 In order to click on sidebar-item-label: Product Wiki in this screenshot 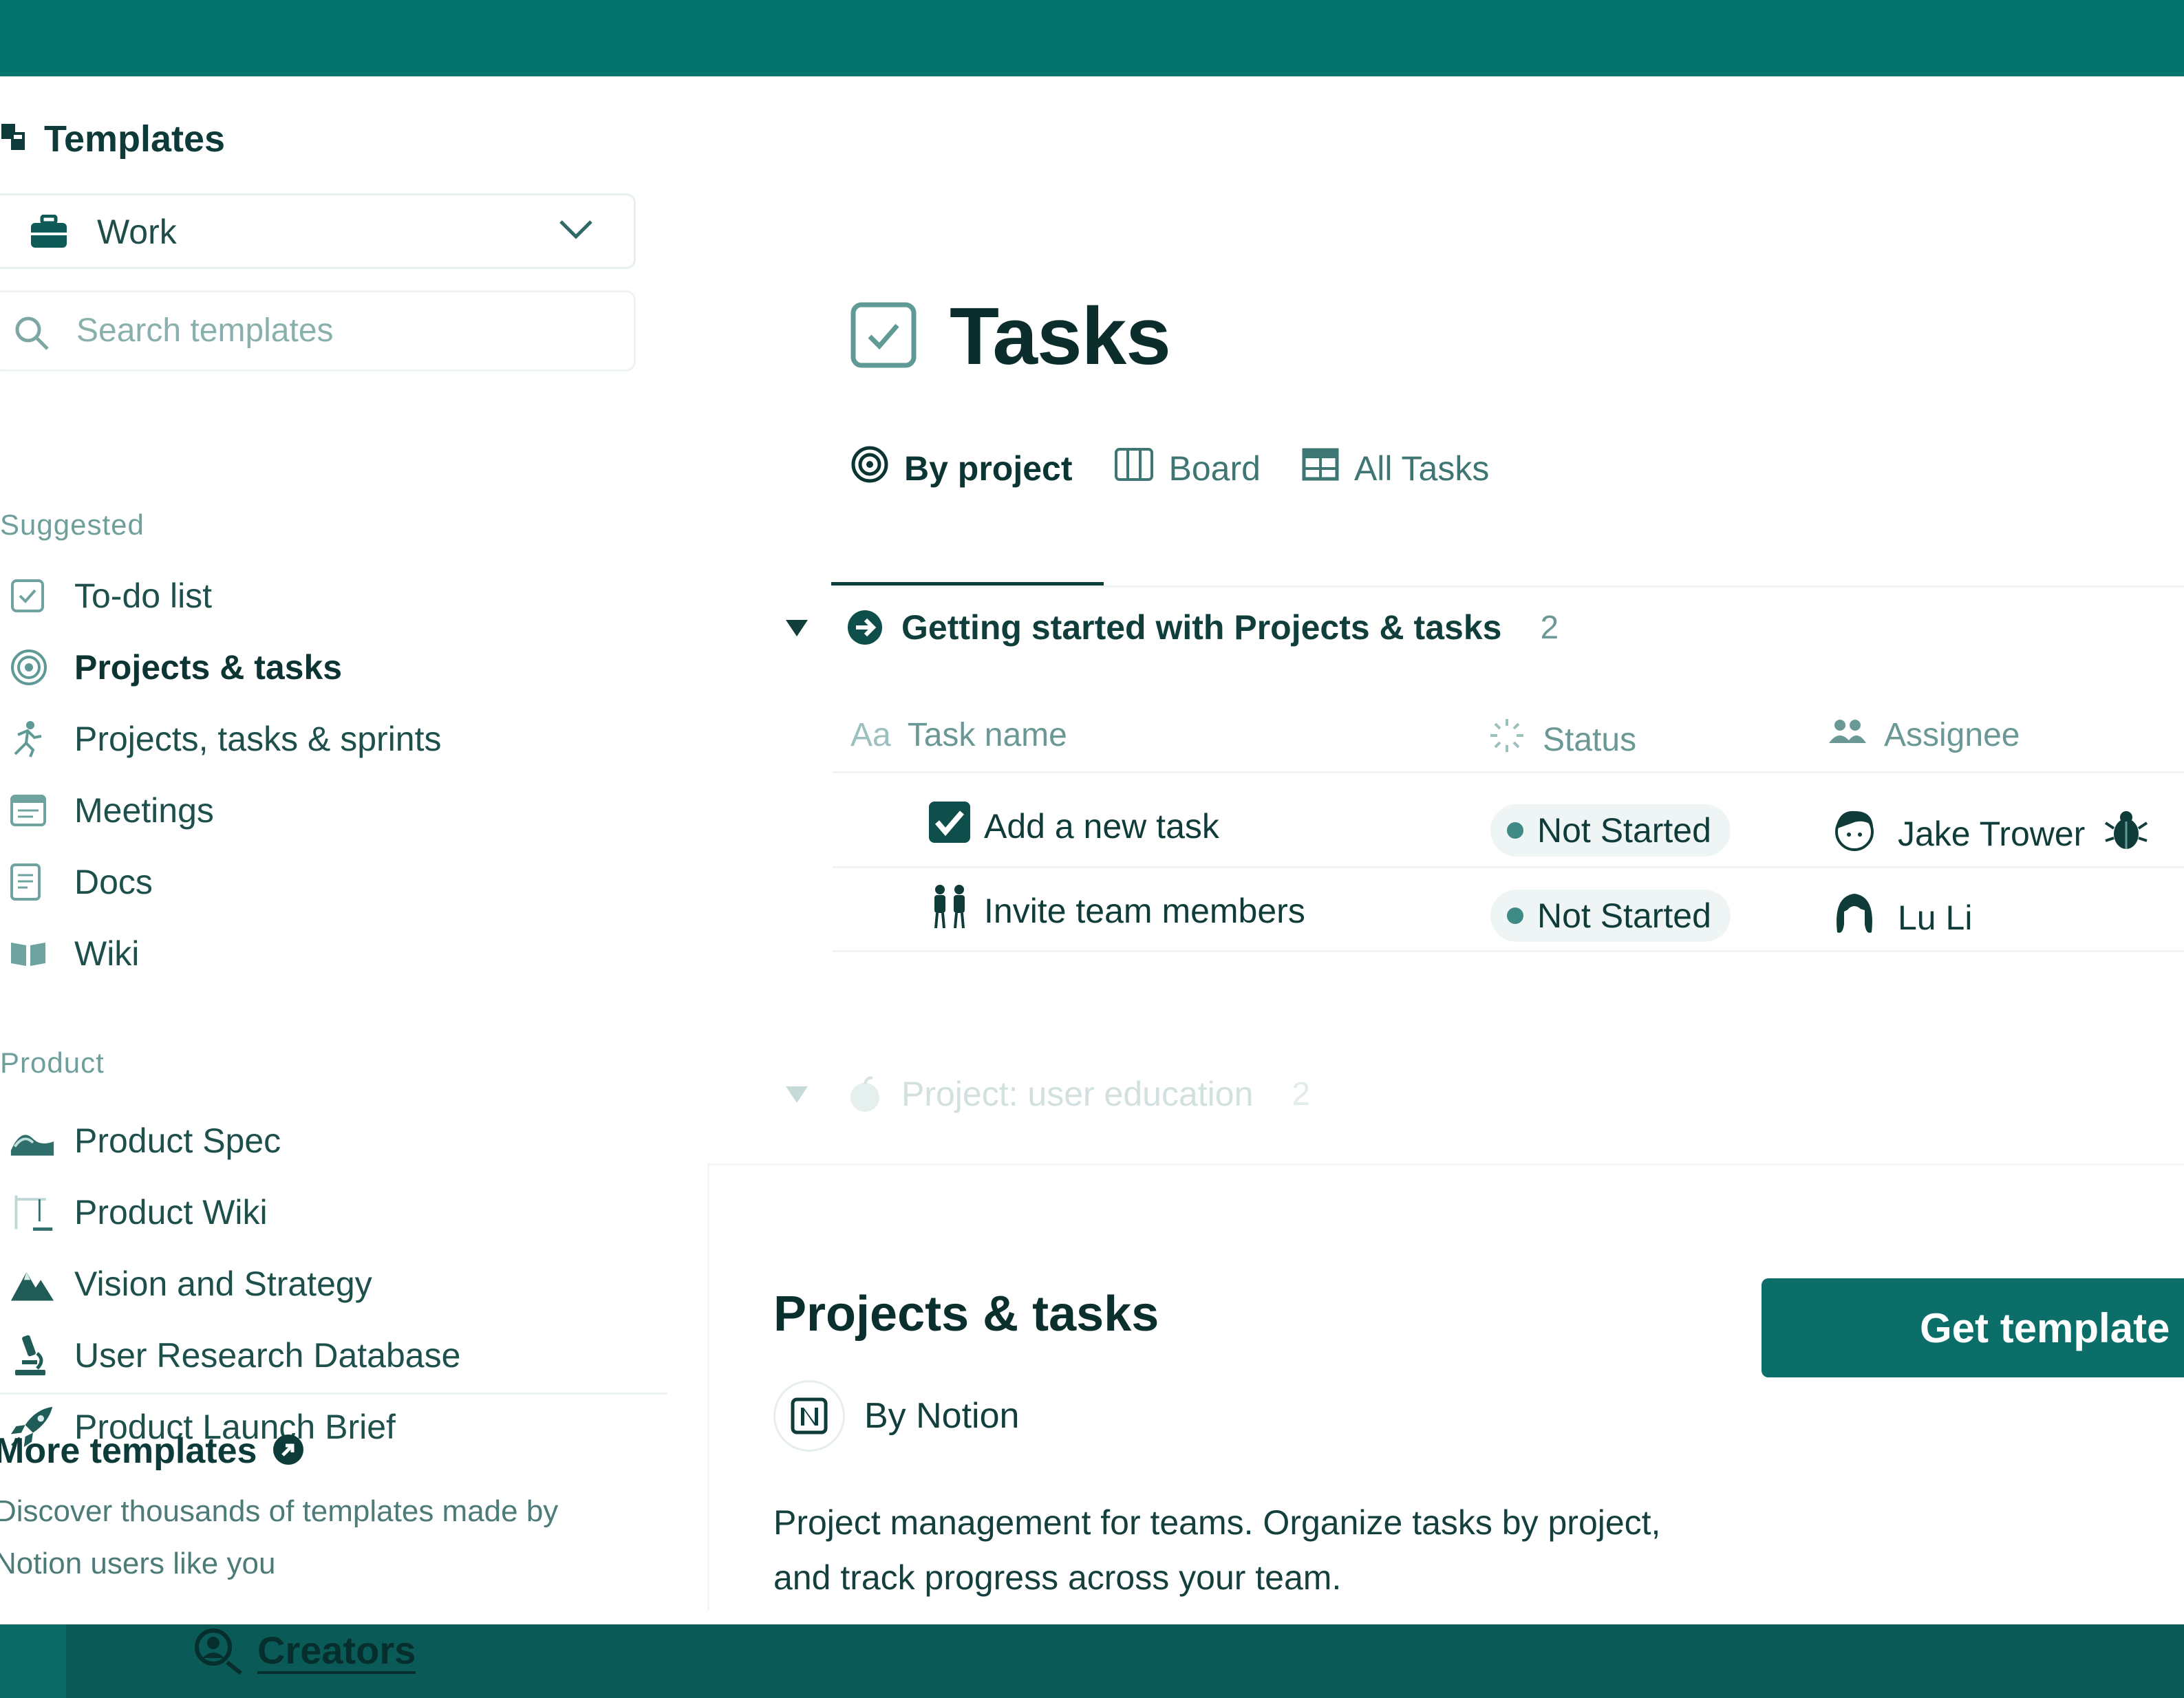, I will do `click(171, 1212)`.